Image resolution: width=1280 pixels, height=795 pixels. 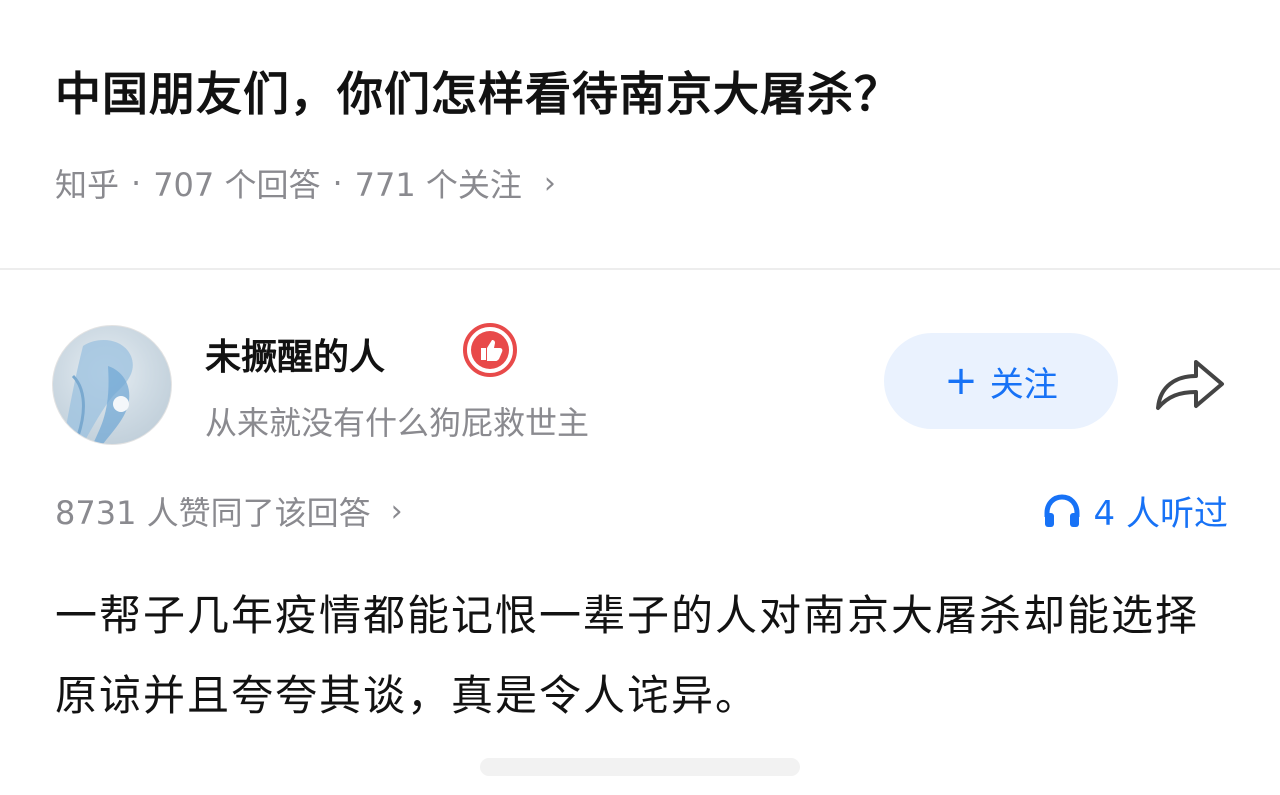 I want to click on answer-count: 707 个回答, so click(x=237, y=185).